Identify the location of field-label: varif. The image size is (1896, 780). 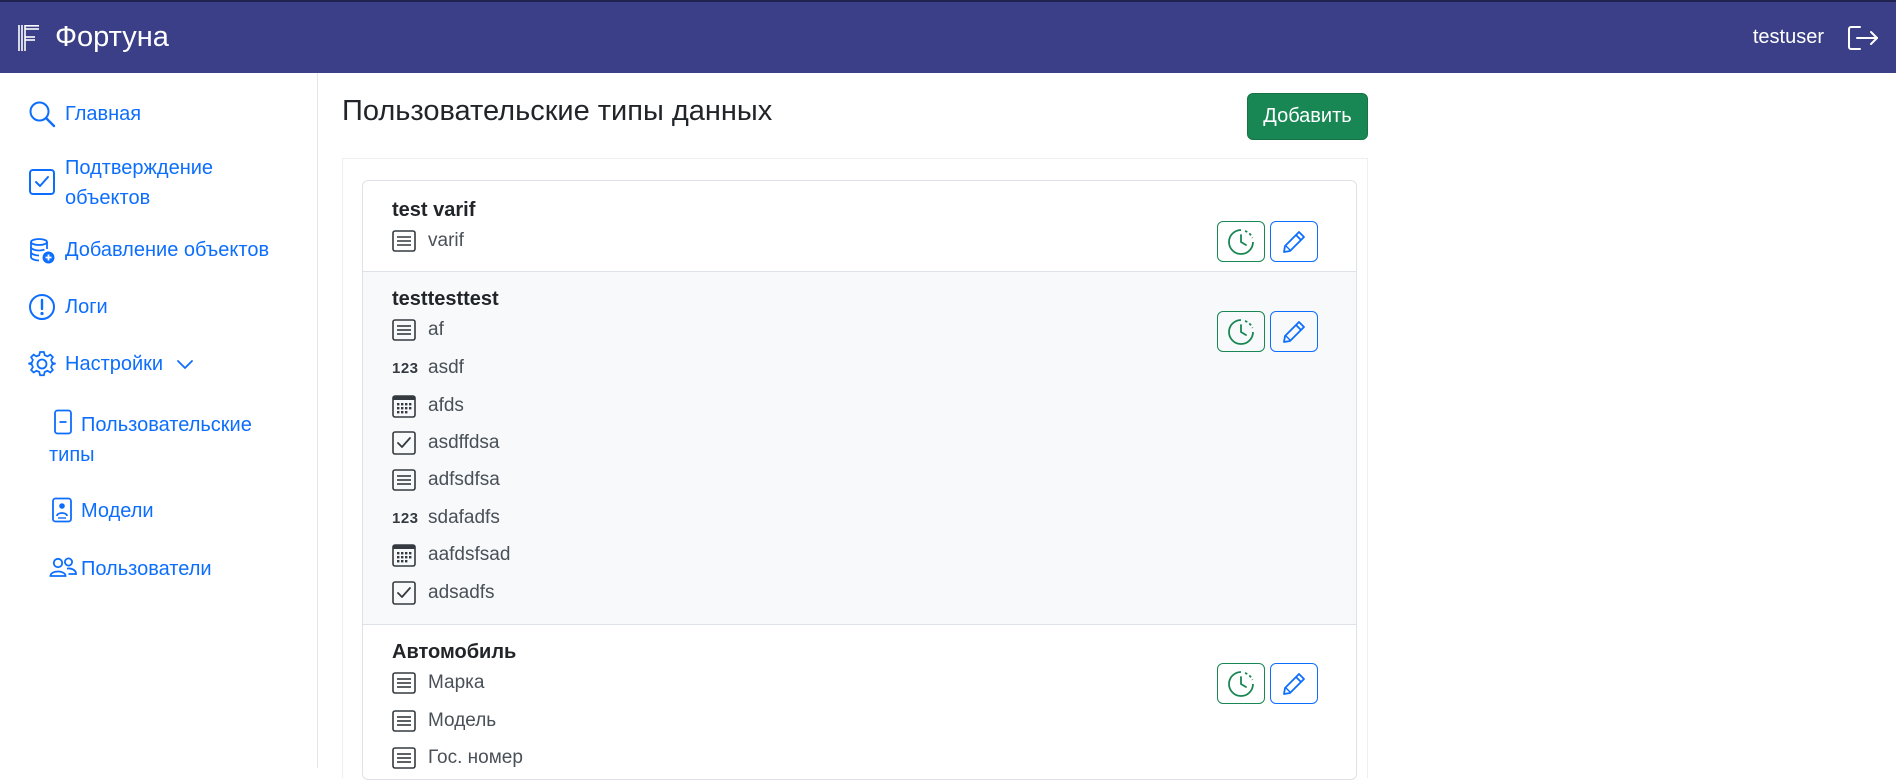
(446, 240).